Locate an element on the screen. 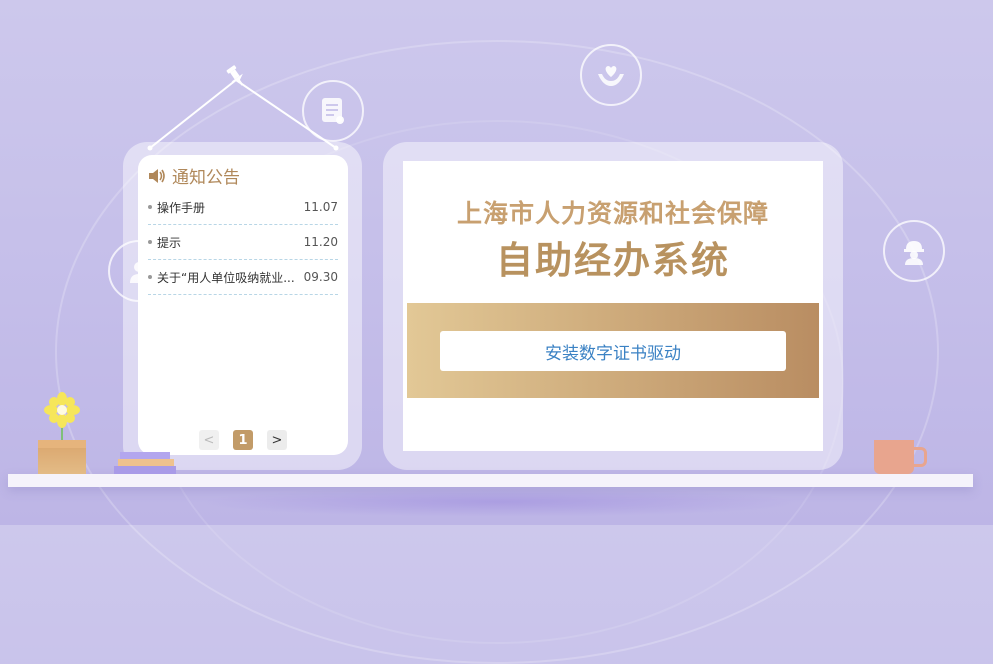 This screenshot has height=664, width=993. system-title: 自助经办系统 is located at coordinates (613, 260).